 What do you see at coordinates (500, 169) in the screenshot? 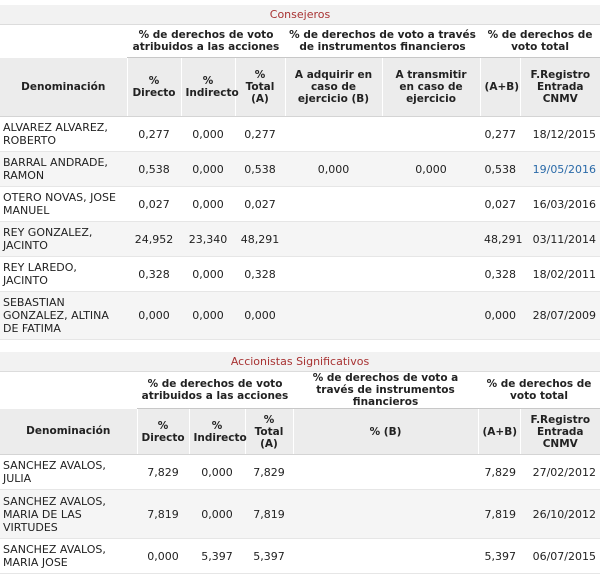
I see `row-ab: 0,538` at bounding box center [500, 169].